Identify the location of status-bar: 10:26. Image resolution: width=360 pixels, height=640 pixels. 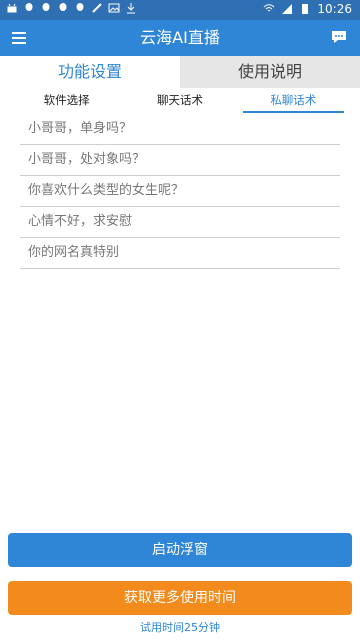
(180, 10).